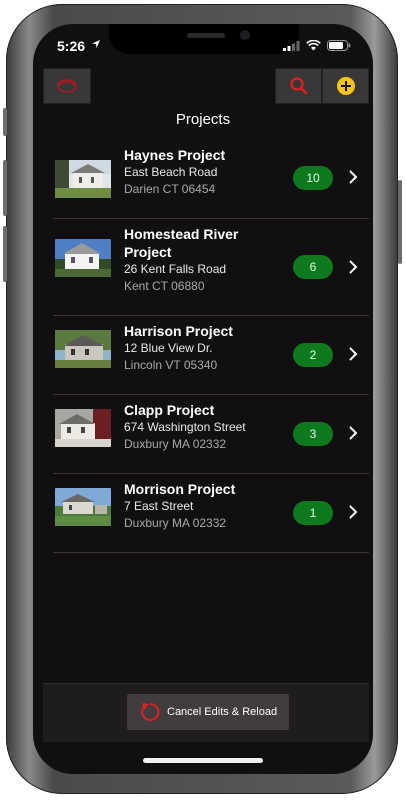 This screenshot has height=800, width=406. Describe the element at coordinates (159, 506) in the screenshot. I see `project-address: 7 East Street` at that location.